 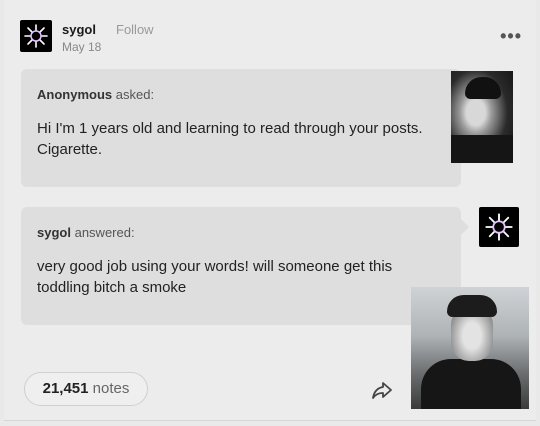 What do you see at coordinates (470, 348) in the screenshot?
I see `answer-photo` at bounding box center [470, 348].